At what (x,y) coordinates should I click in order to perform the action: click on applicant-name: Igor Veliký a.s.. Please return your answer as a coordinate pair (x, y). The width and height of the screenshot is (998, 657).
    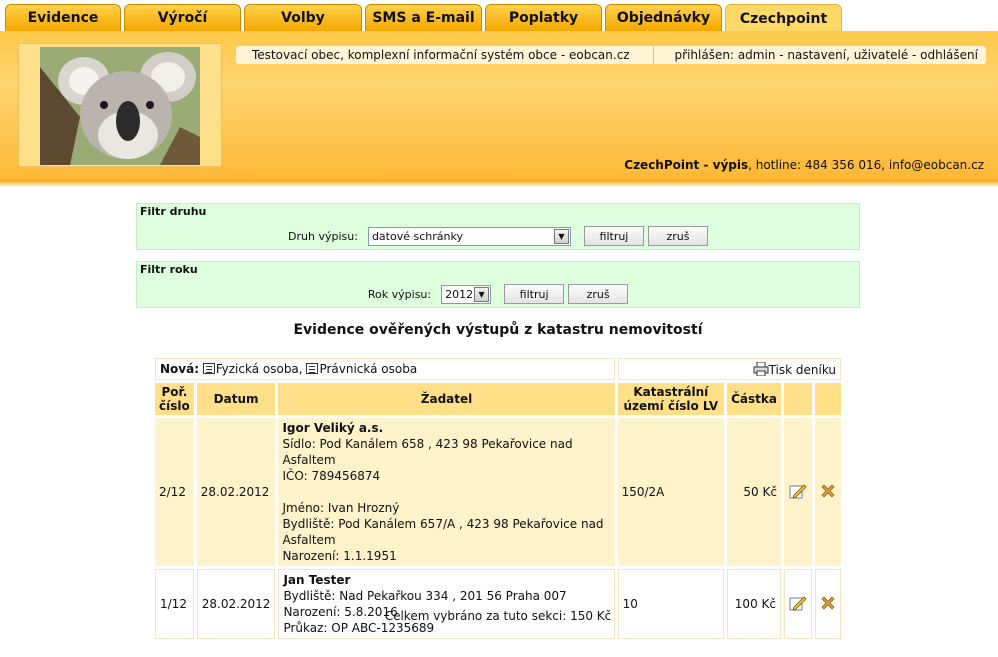
    Looking at the image, I should click on (333, 428).